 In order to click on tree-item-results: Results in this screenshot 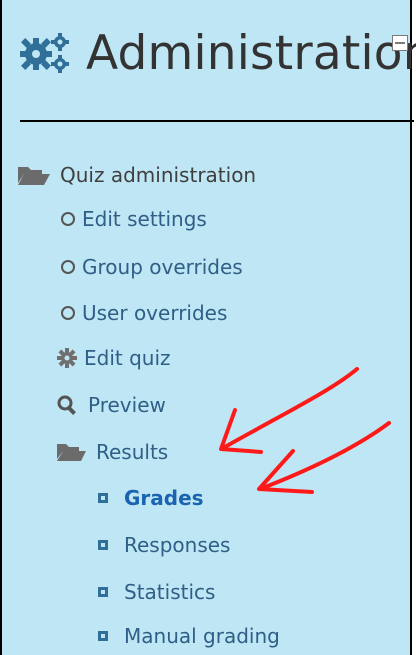, I will do `click(112, 452)`.